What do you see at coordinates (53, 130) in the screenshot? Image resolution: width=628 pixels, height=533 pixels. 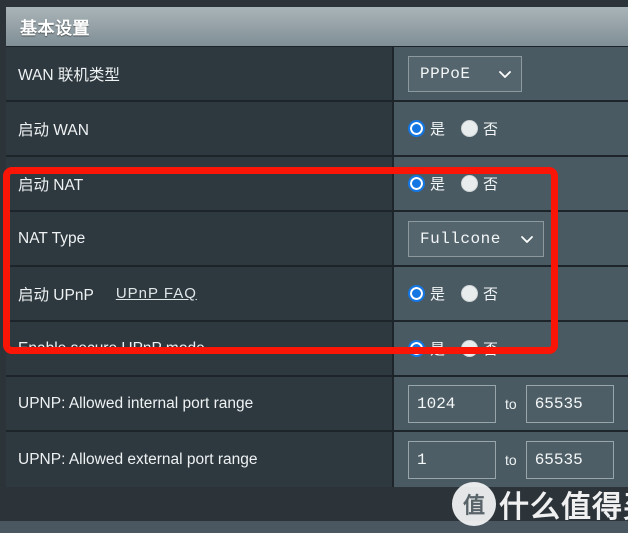 I see `setting-label: 启动 WAN` at bounding box center [53, 130].